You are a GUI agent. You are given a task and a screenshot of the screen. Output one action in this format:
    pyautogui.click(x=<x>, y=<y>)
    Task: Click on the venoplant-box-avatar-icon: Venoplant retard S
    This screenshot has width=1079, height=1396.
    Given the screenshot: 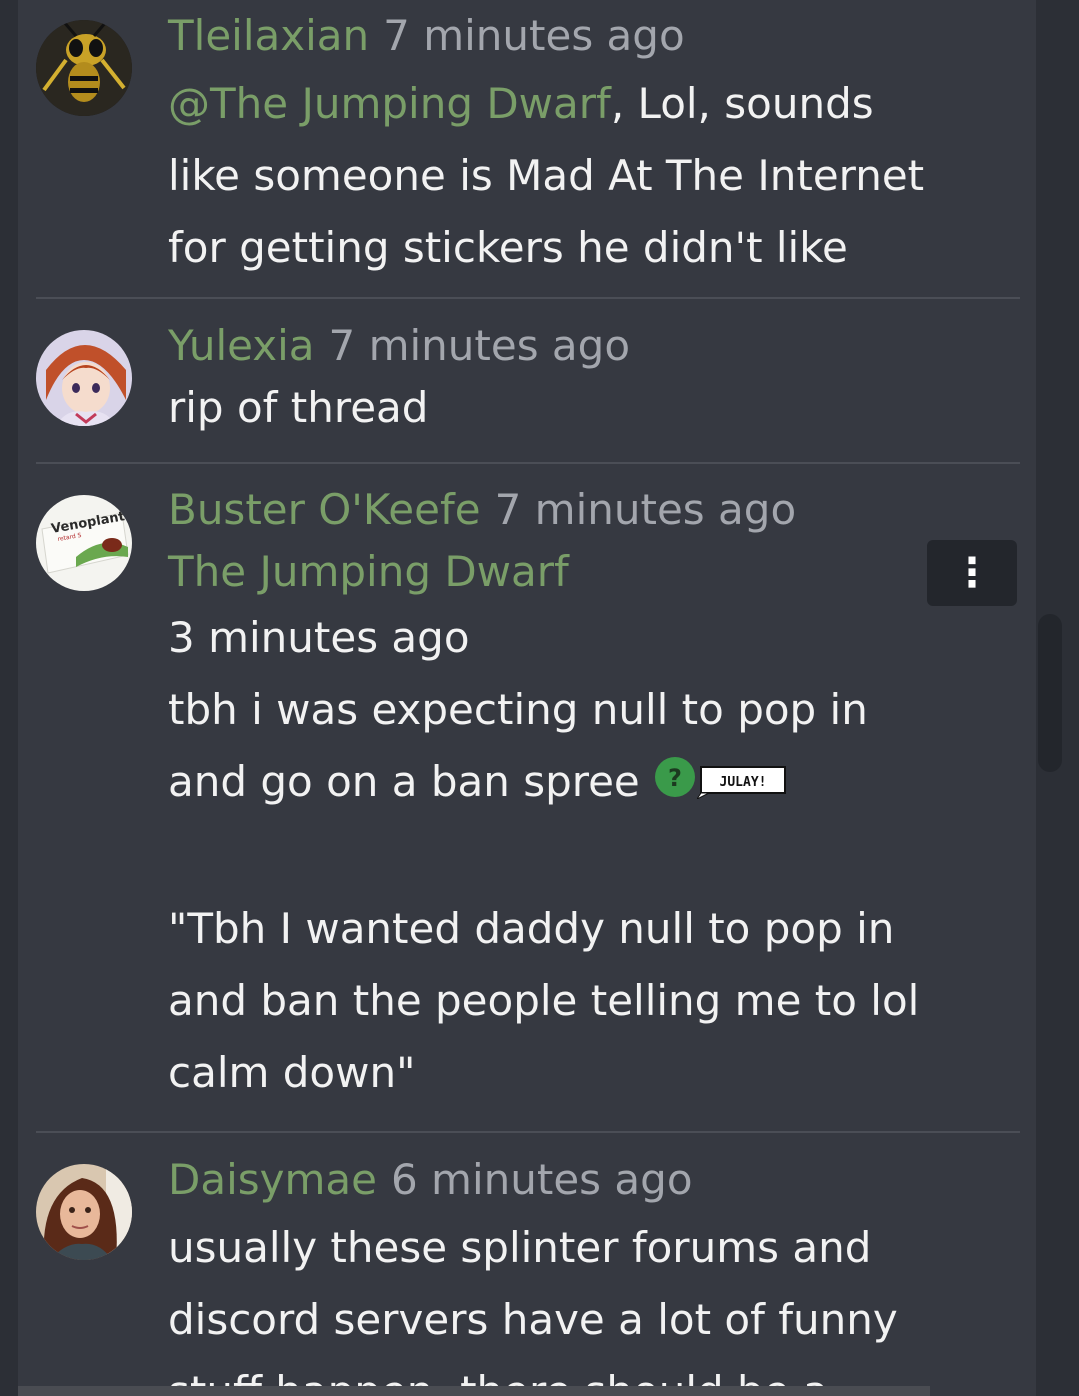 What is the action you would take?
    pyautogui.click(x=84, y=543)
    